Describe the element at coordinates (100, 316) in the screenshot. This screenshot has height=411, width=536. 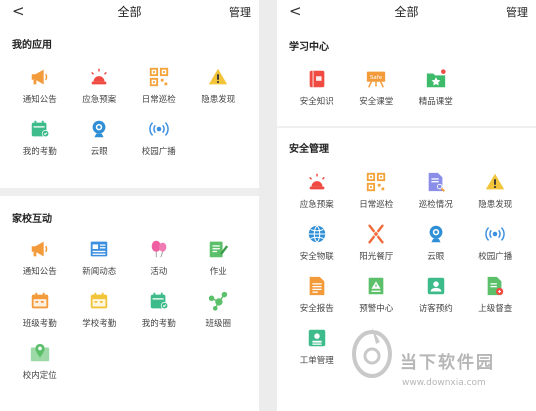
I see `app-tile: 学校考勤` at that location.